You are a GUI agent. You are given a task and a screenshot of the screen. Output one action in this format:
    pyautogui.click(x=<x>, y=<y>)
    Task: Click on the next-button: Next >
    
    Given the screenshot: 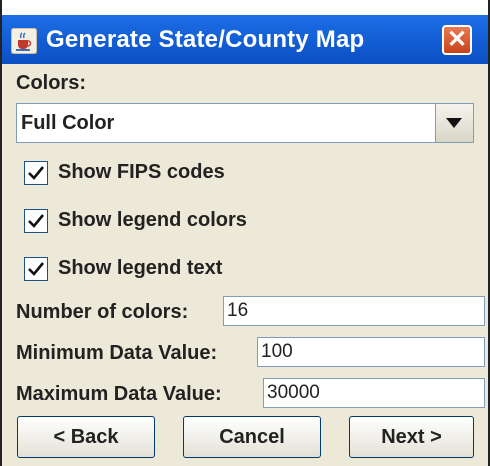 What is the action you would take?
    pyautogui.click(x=411, y=437)
    